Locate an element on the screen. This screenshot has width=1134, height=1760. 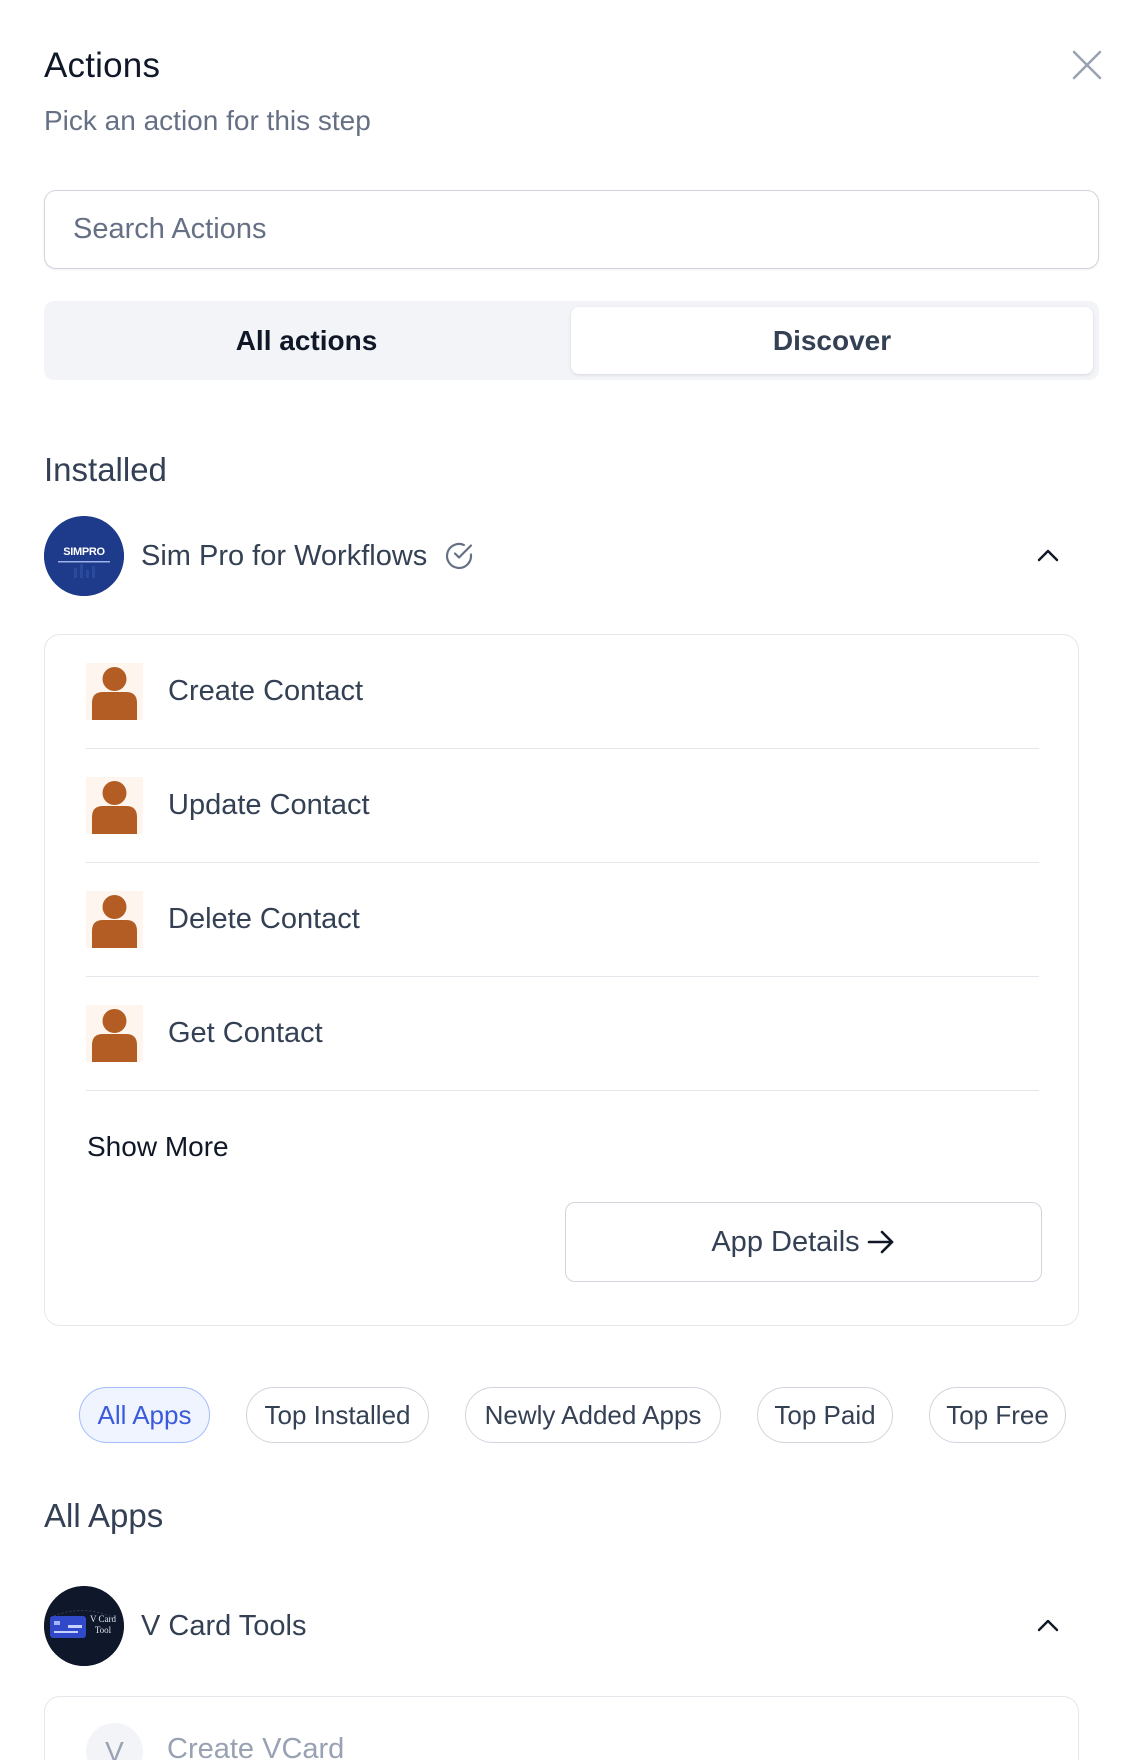
action-label: Get Contact is located at coordinates (245, 1033).